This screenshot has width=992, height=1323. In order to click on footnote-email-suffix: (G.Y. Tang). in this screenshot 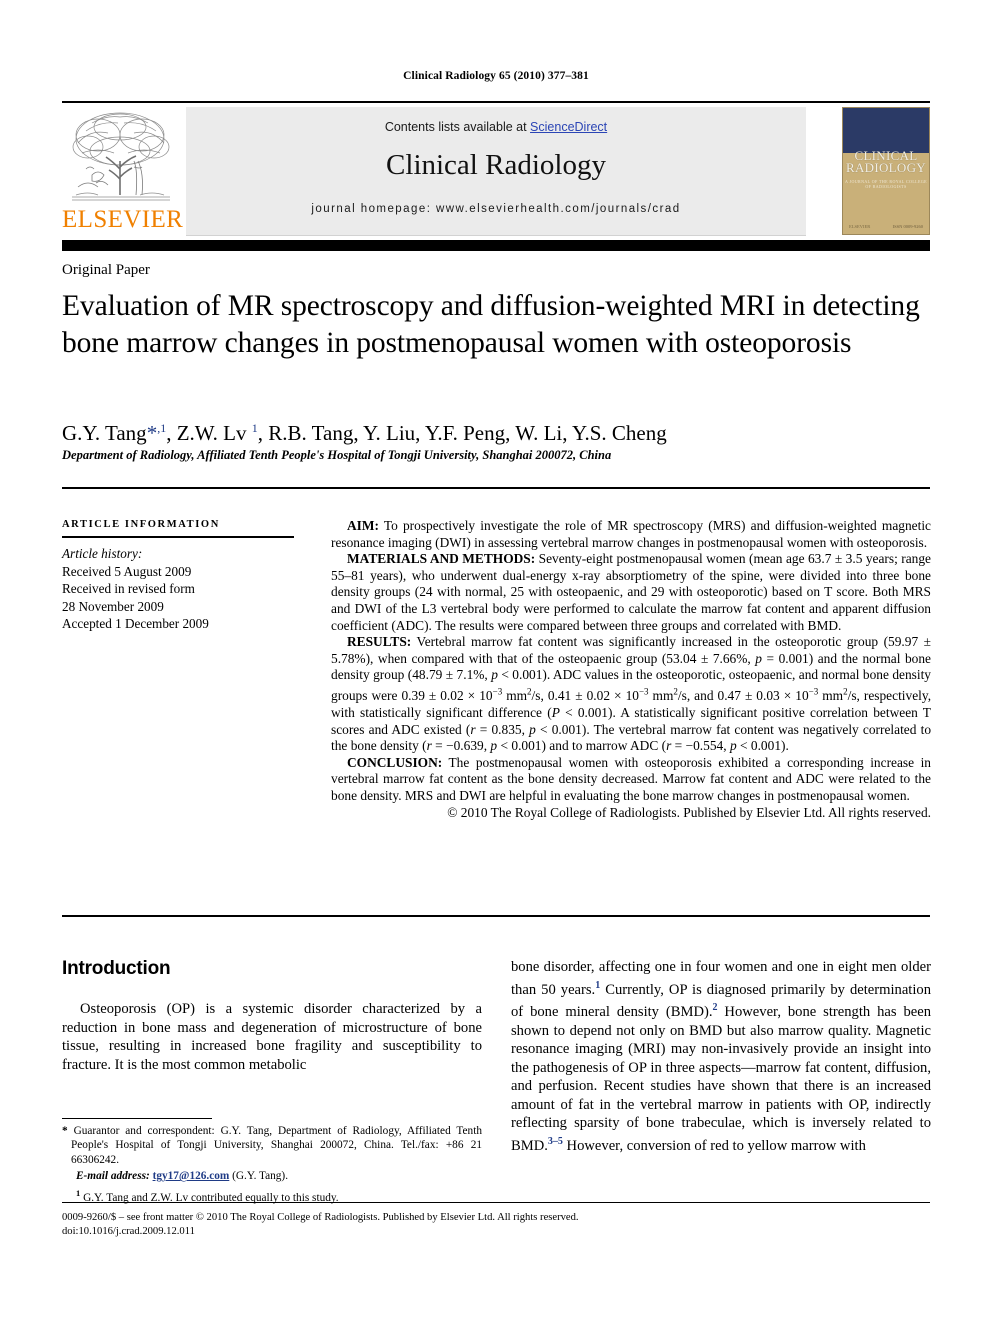, I will do `click(259, 1176)`.